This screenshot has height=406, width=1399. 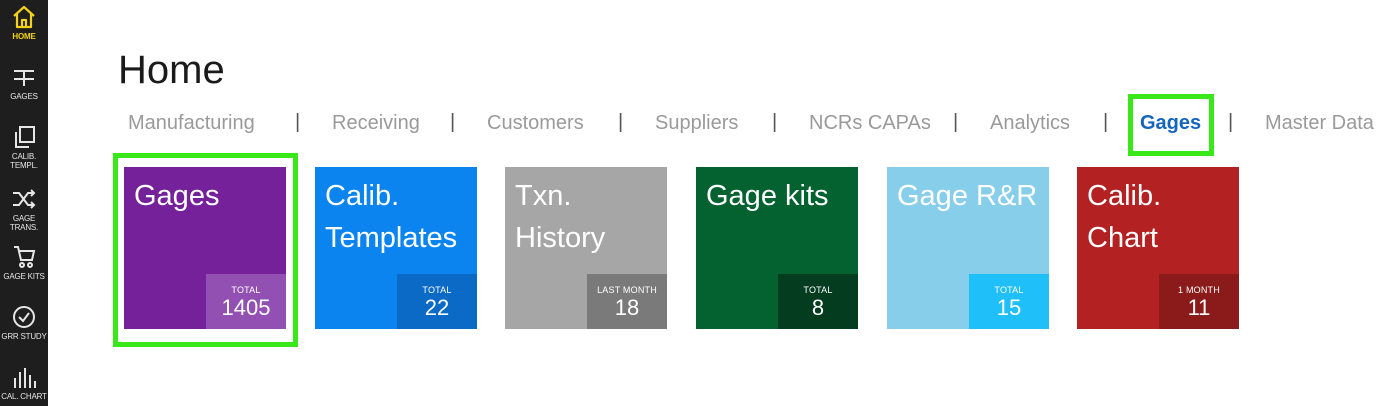 I want to click on tile-stat-caption: 1 MONTH, so click(x=1199, y=290).